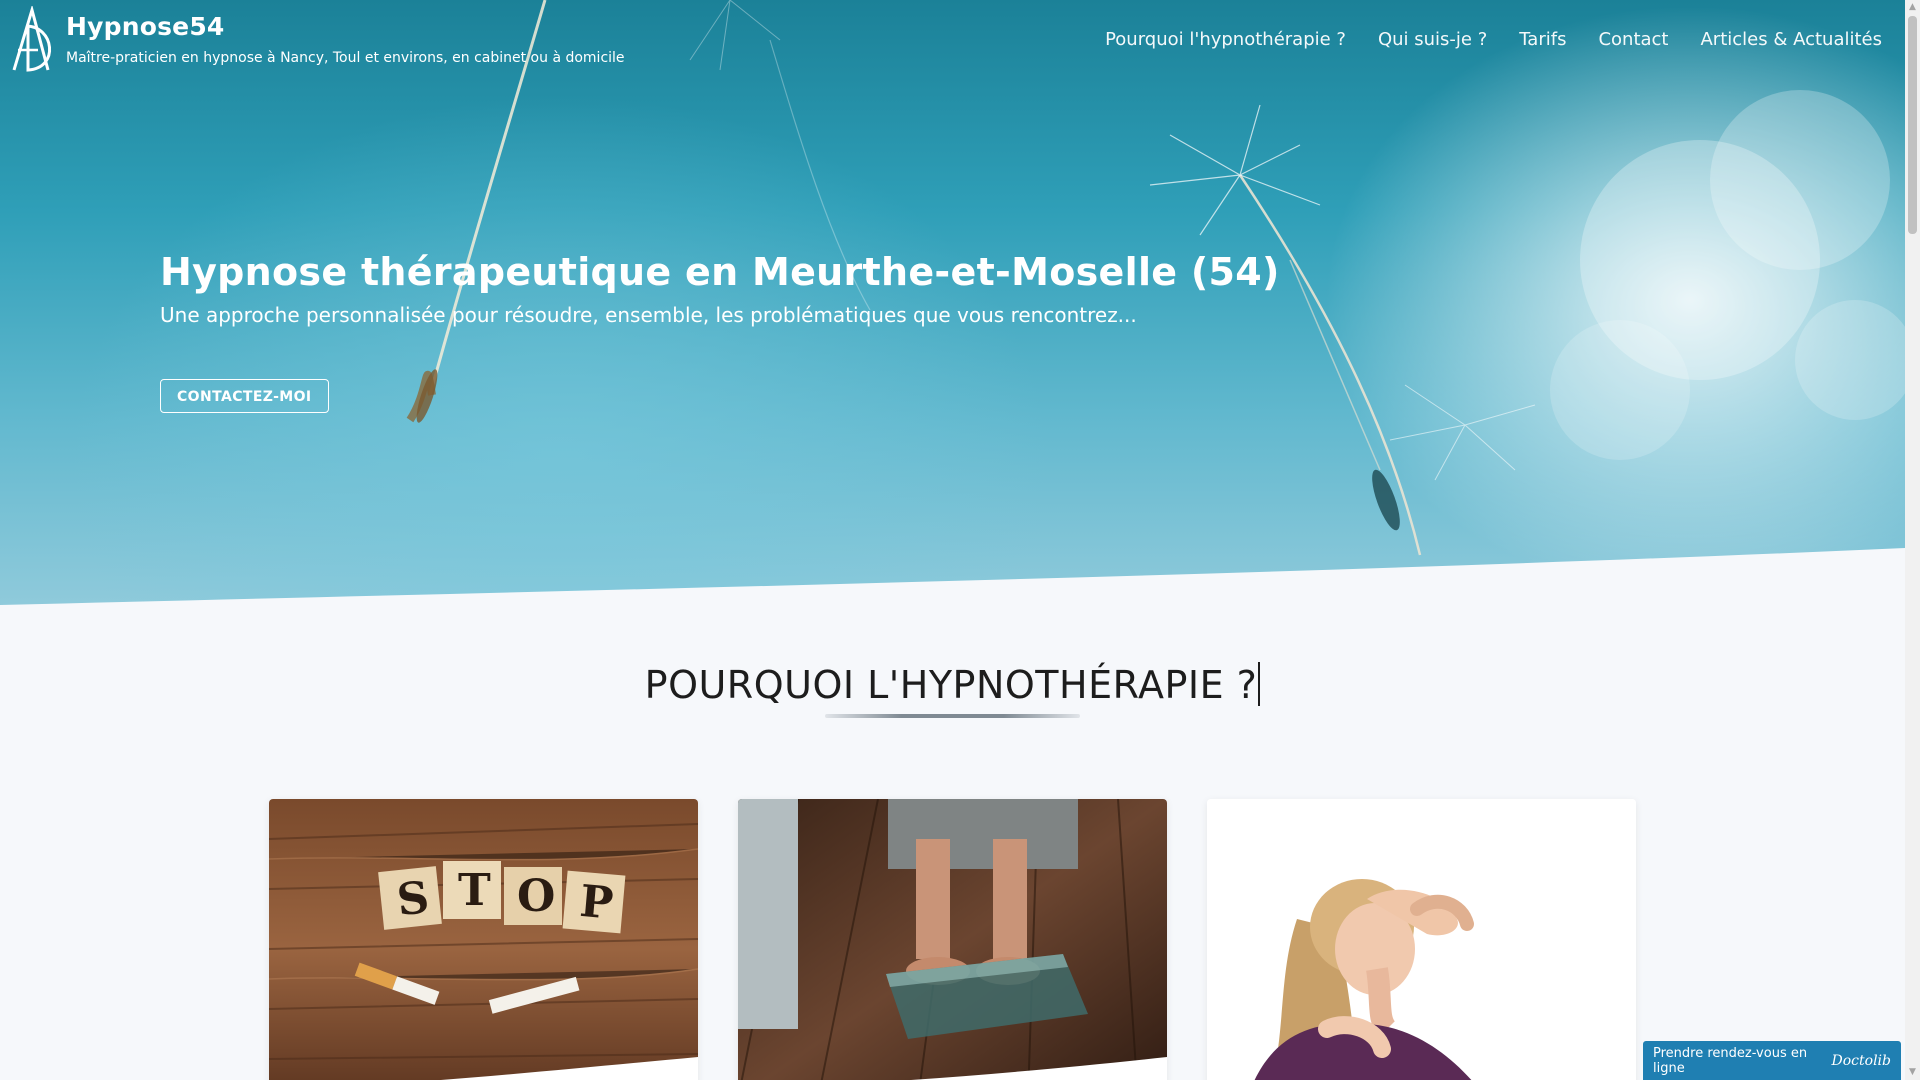  What do you see at coordinates (32, 39) in the screenshot?
I see `ad-monogram-logo` at bounding box center [32, 39].